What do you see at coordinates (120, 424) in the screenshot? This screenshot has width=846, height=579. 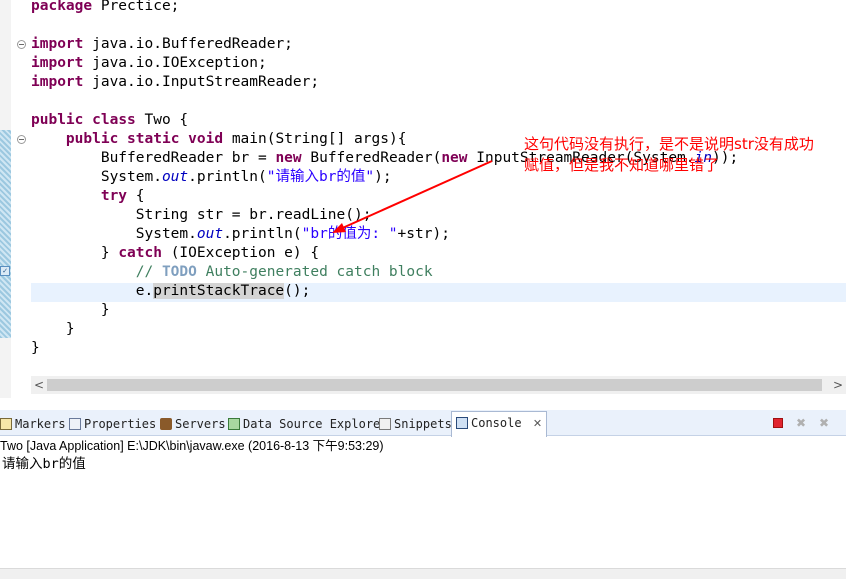 I see `tab-label: Properties` at bounding box center [120, 424].